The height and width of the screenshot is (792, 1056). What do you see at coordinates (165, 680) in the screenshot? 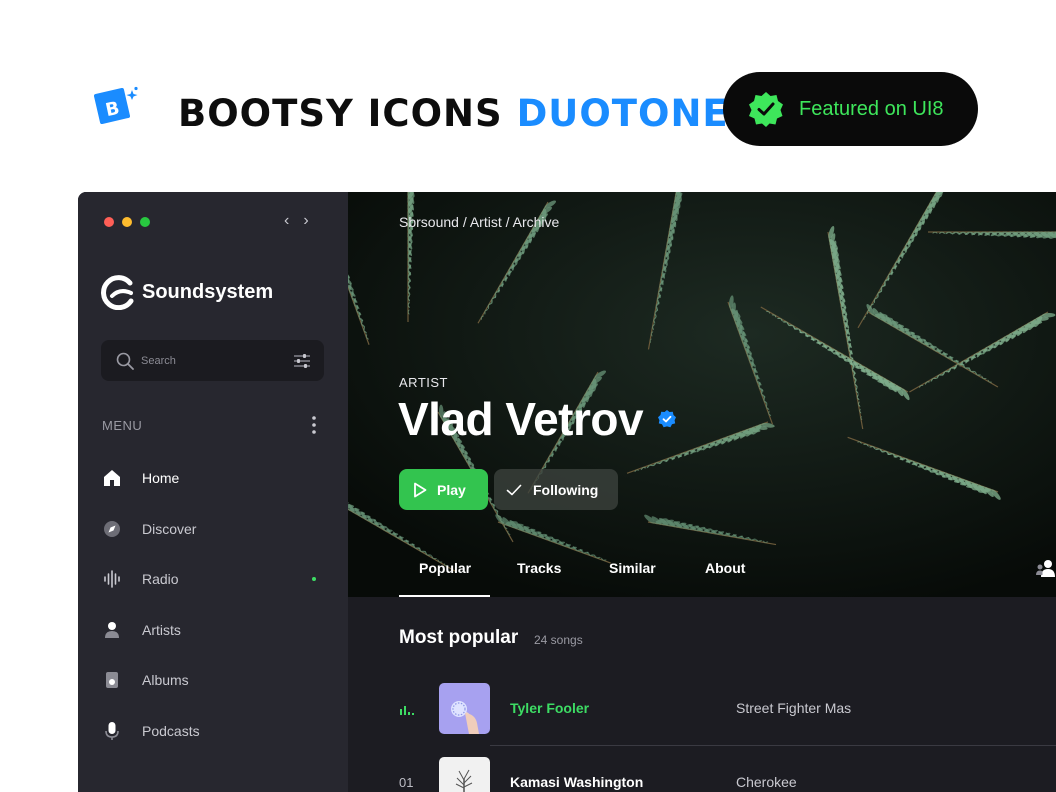
I see `sidebar-item-label: Albums` at bounding box center [165, 680].